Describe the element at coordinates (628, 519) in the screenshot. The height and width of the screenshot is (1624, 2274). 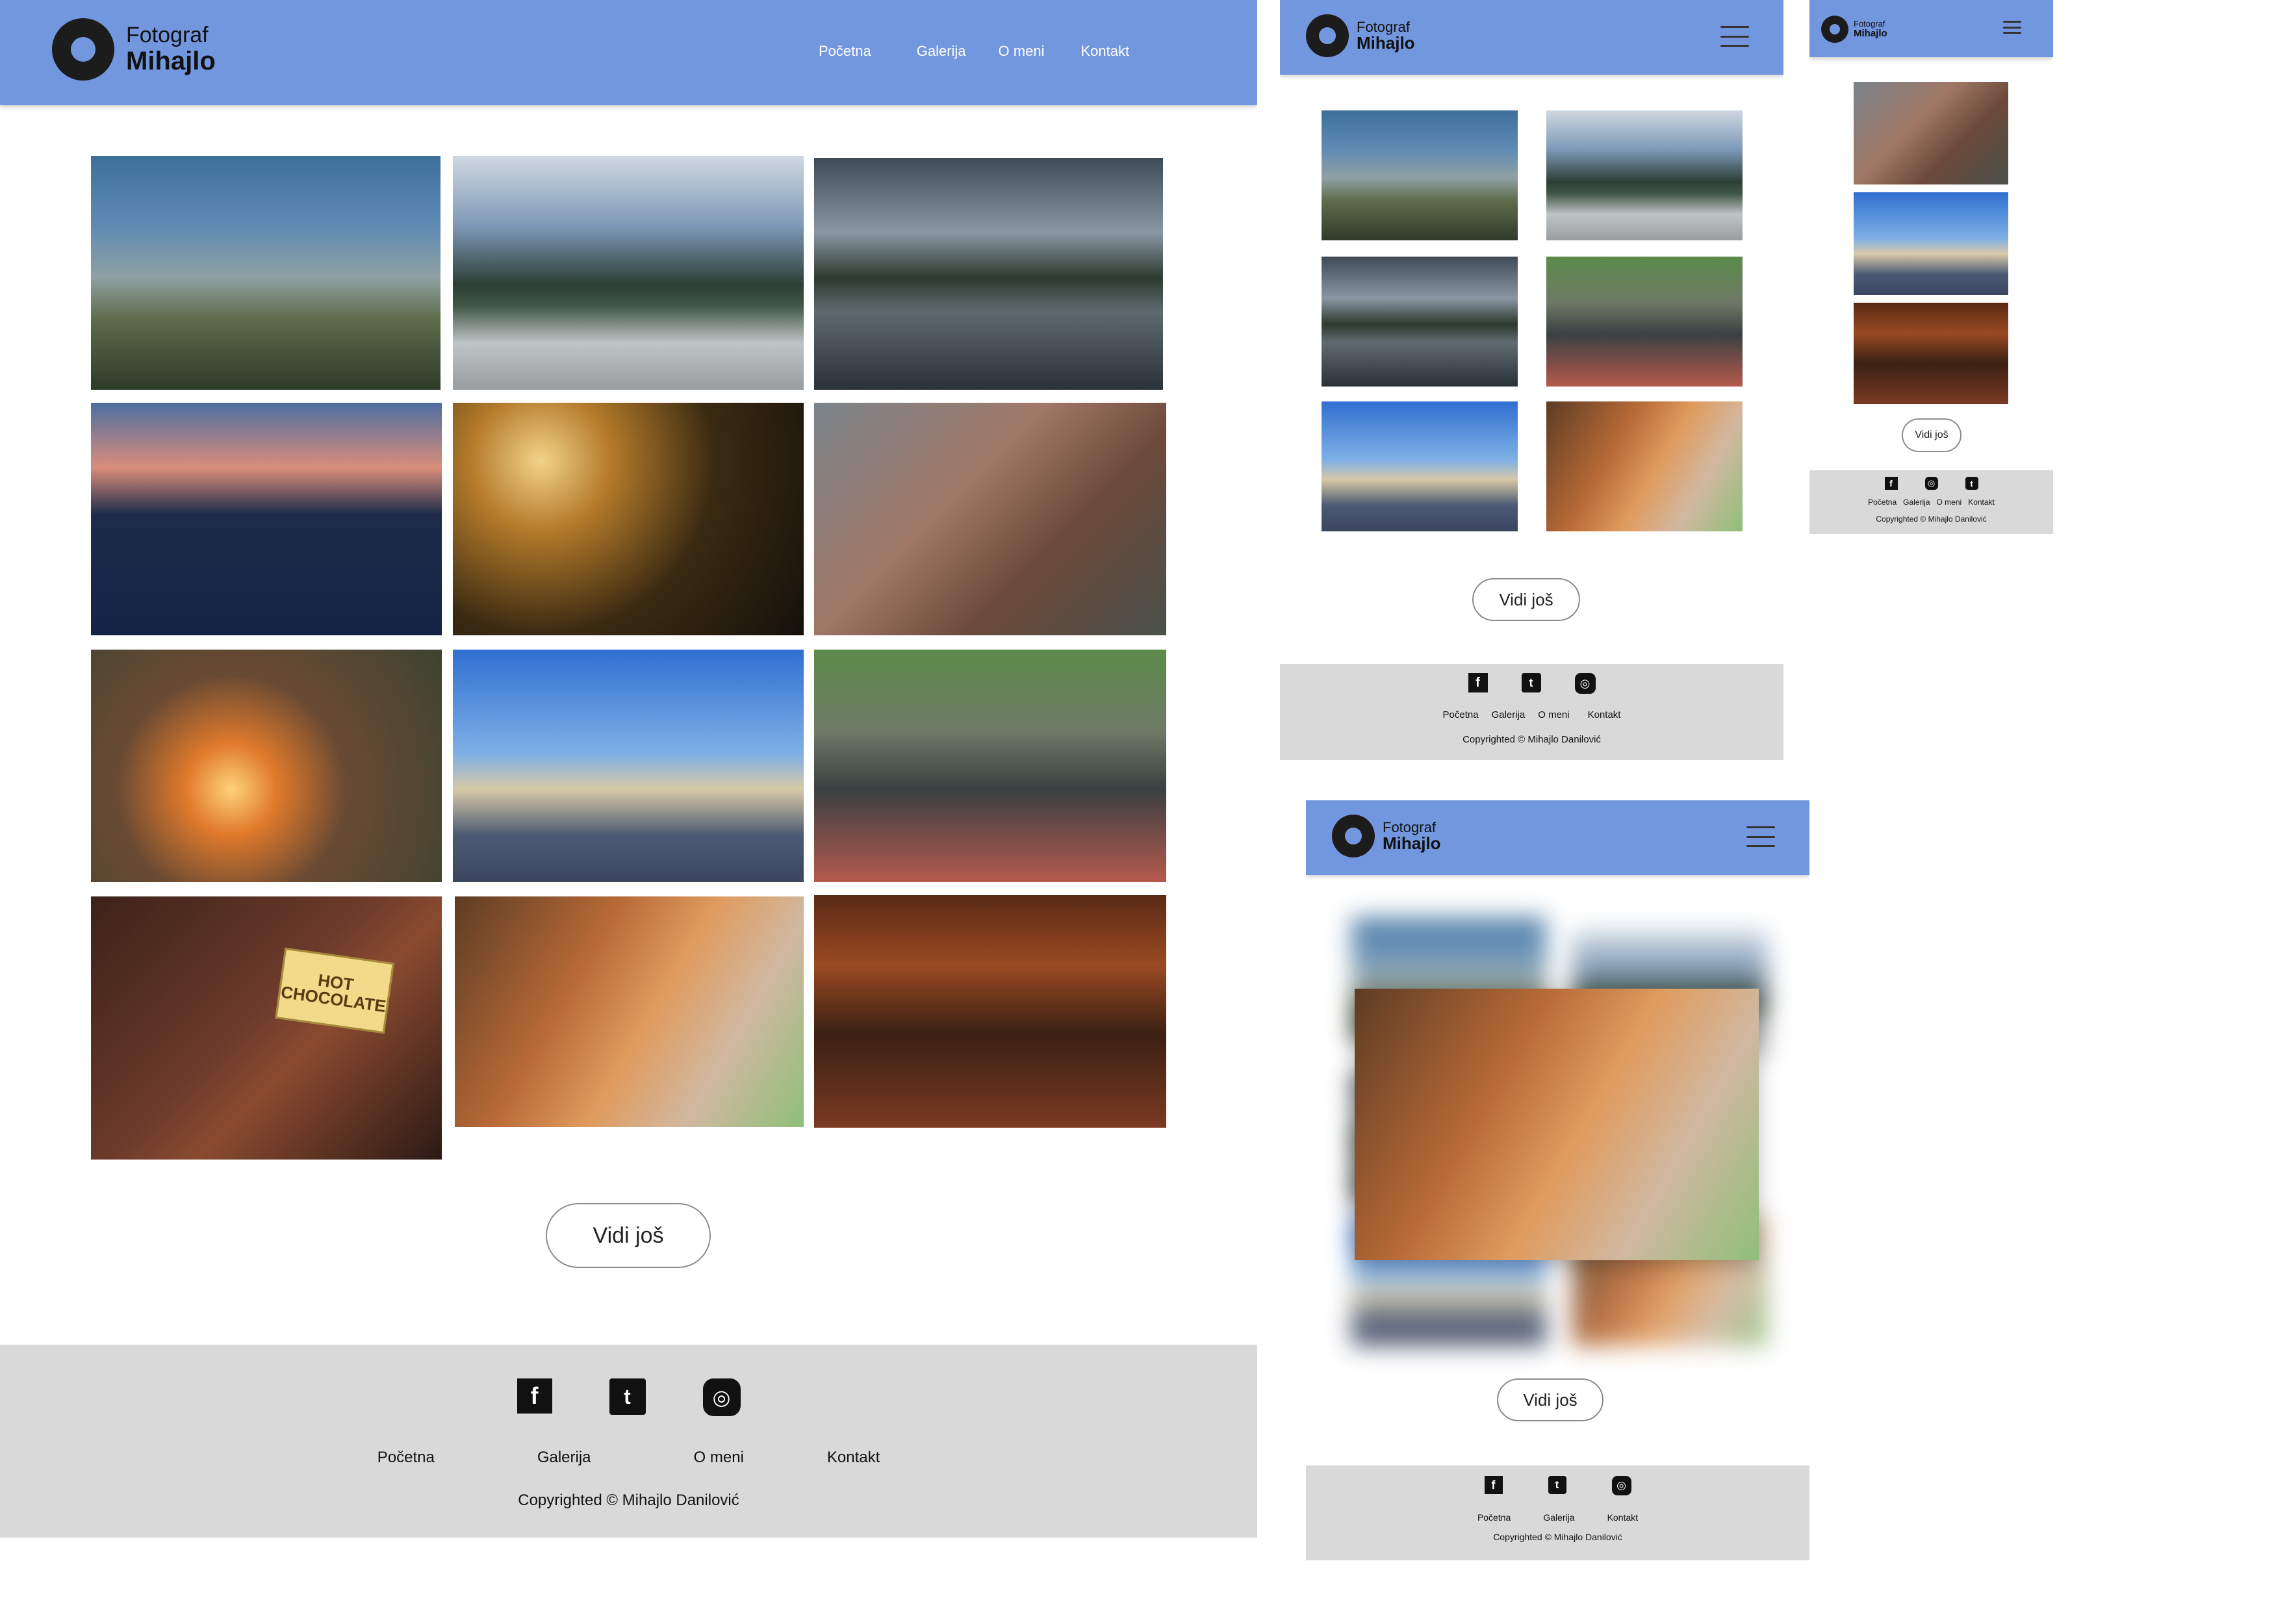
I see `photo-bokeh-leaves` at that location.